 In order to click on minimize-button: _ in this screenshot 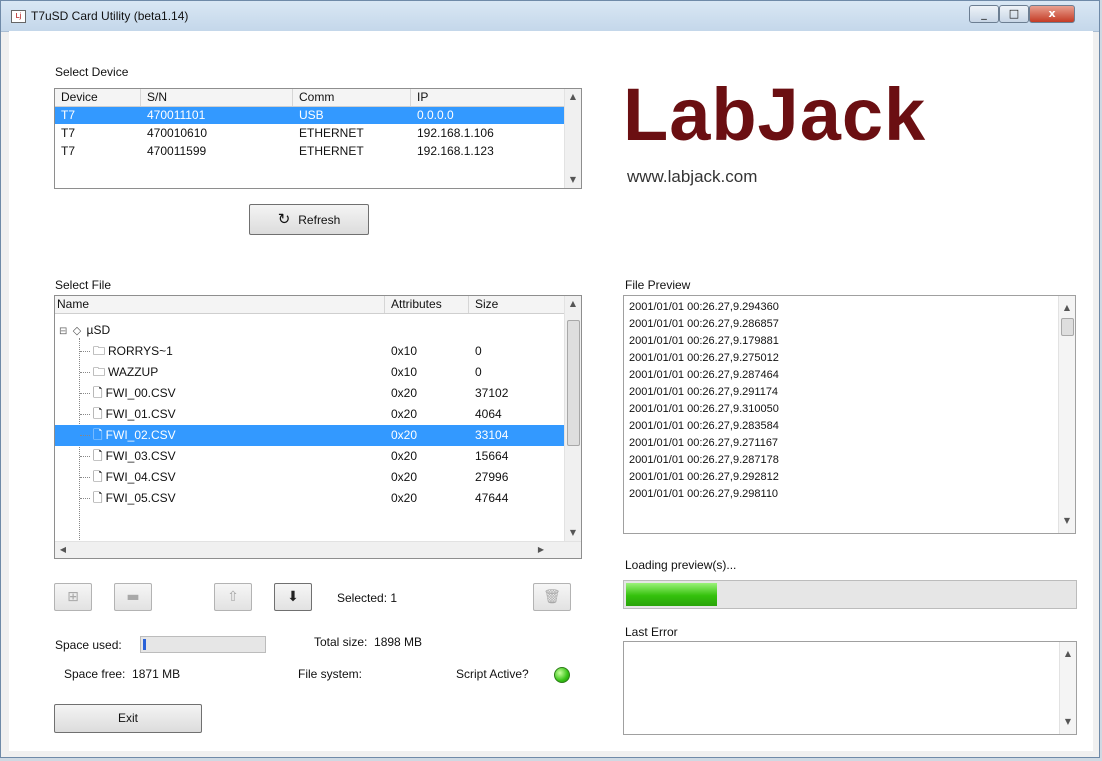, I will do `click(984, 14)`.